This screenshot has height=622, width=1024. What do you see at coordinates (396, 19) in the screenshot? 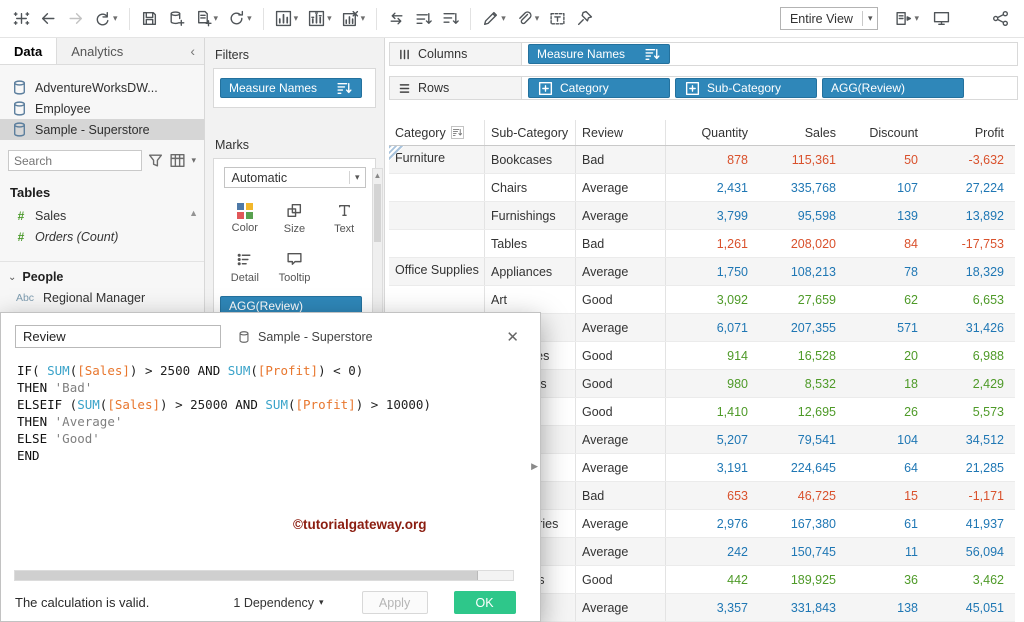
I see `swap-rows-columns-button` at bounding box center [396, 19].